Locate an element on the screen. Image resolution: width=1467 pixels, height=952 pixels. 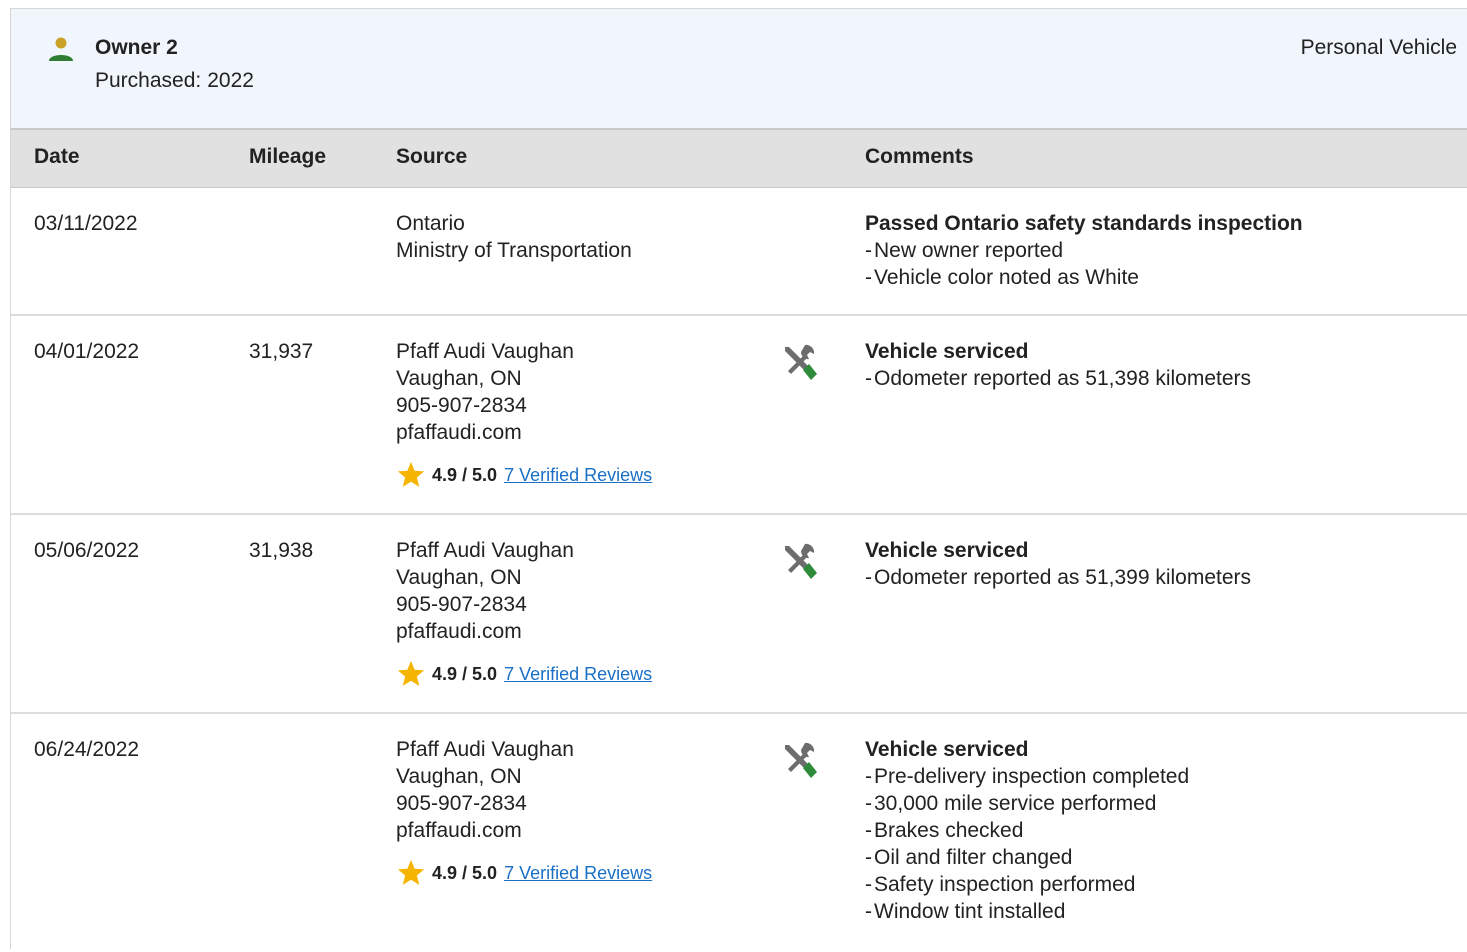
comment-item: -Window tint installed is located at coordinates (1027, 911).